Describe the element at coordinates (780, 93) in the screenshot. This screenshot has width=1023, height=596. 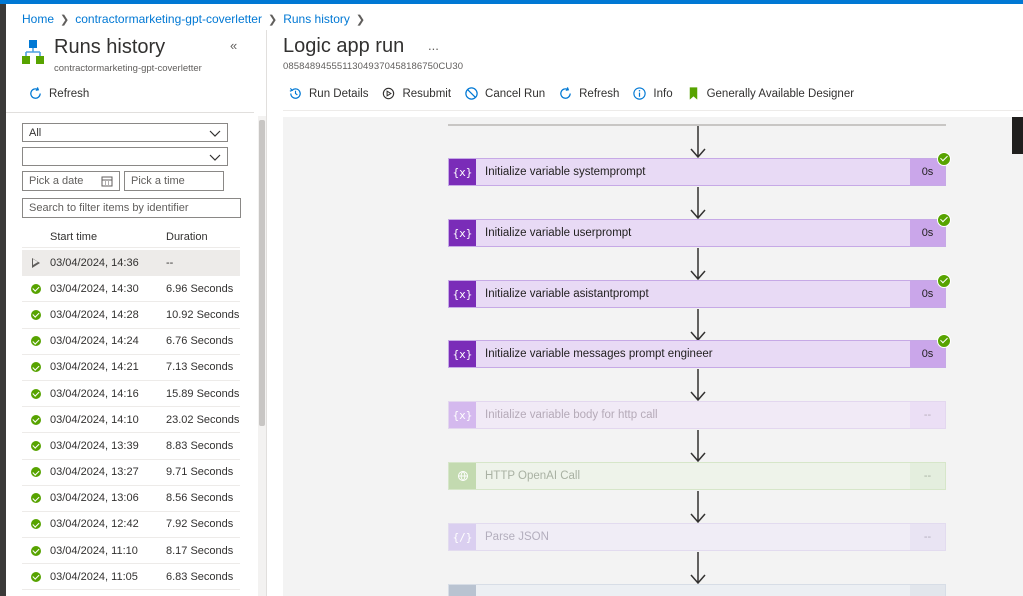
I see `designer-label: Generally Available Designer` at that location.